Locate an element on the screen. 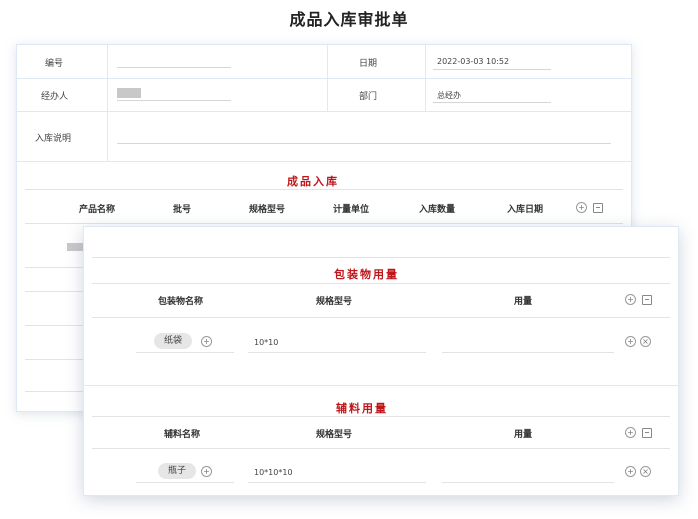 The height and width of the screenshot is (519, 698). handler-avatar is located at coordinates (129, 93).